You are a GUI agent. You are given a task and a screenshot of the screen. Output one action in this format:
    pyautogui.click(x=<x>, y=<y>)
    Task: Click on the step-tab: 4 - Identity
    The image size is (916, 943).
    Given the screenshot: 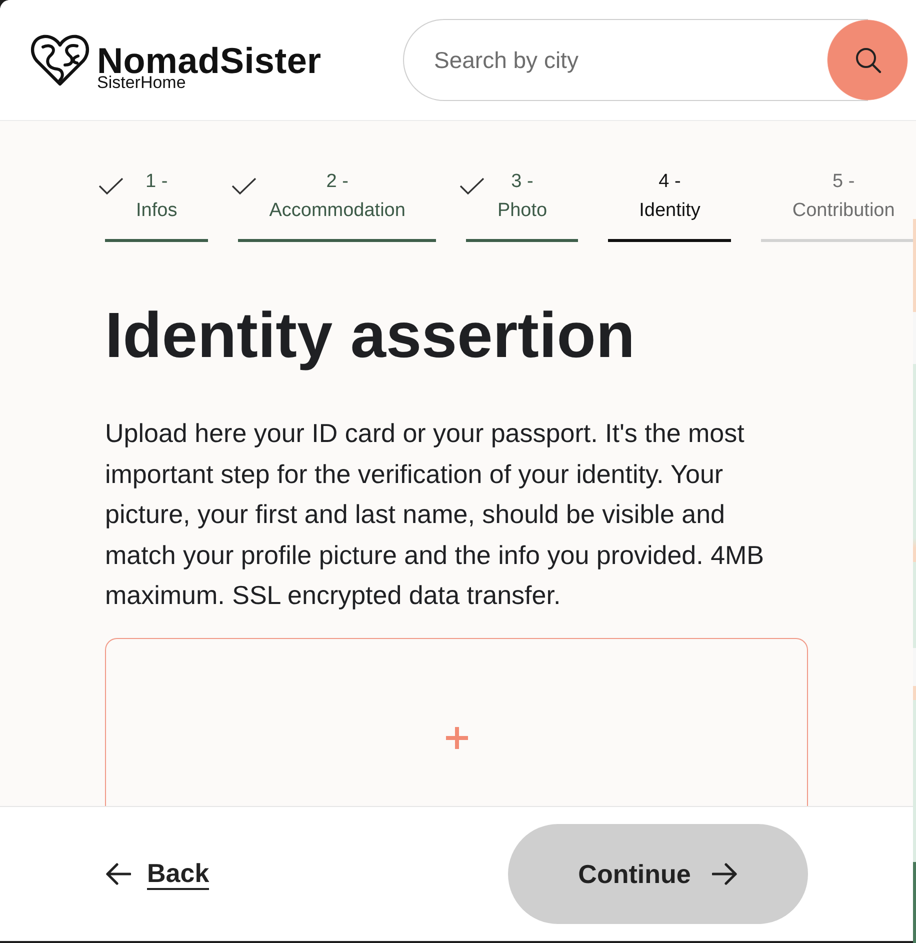 What is the action you would take?
    pyautogui.click(x=666, y=204)
    